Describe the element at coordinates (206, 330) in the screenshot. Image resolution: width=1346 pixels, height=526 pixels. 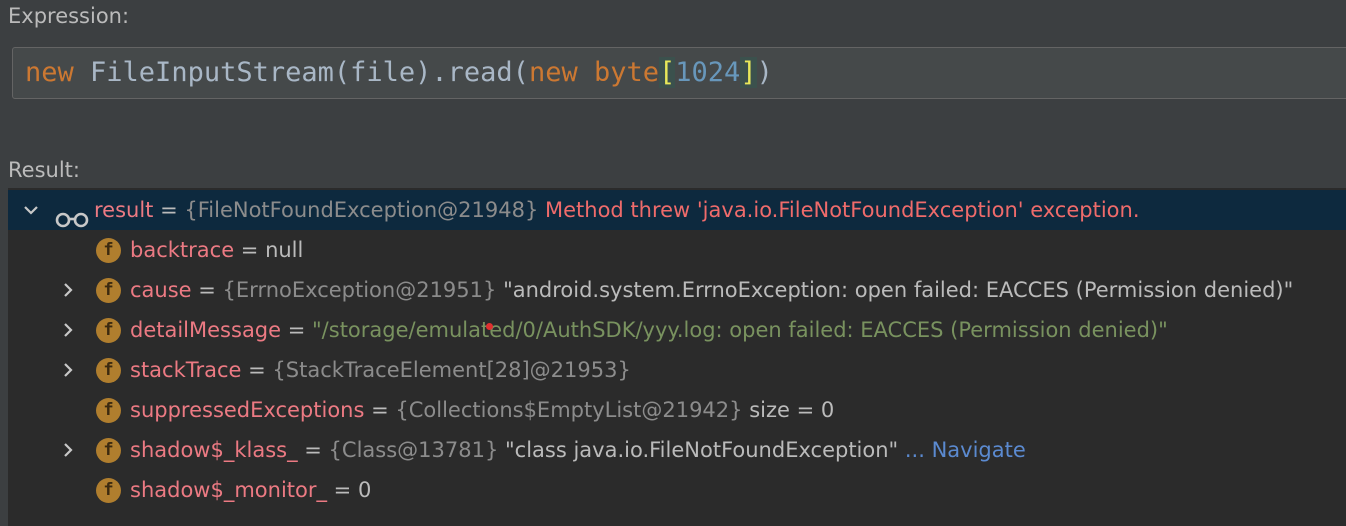
I see `field-name: detailMessage` at that location.